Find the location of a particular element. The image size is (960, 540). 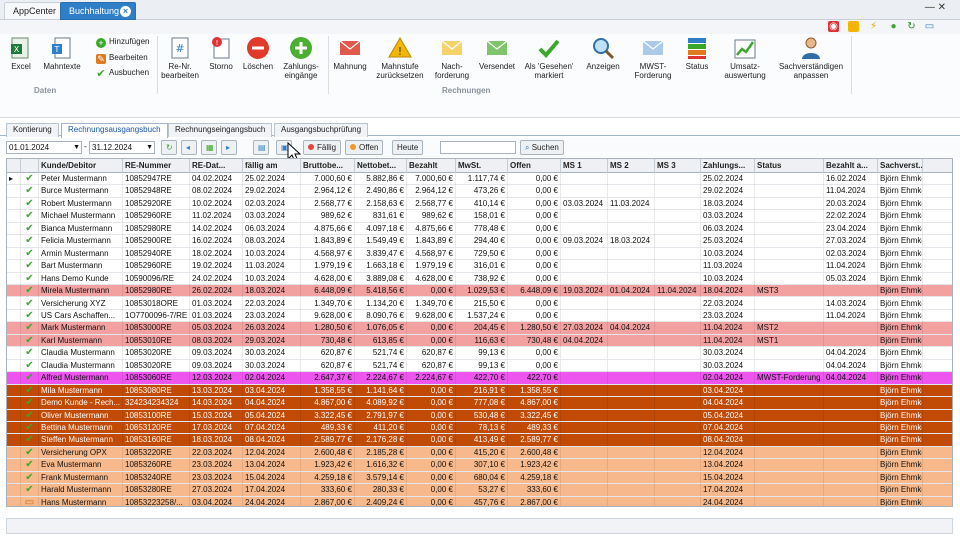

mahntexte-button: T Mahntexte is located at coordinates (62, 53).